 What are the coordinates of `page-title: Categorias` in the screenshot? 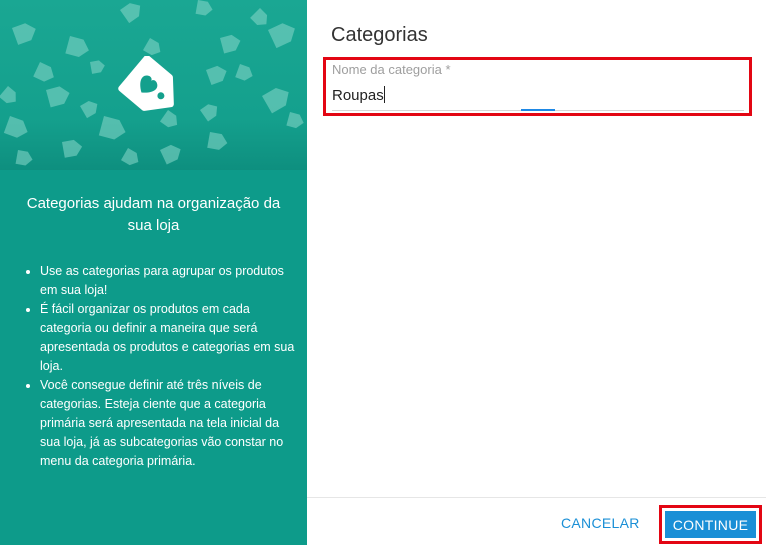 It's located at (379, 35).